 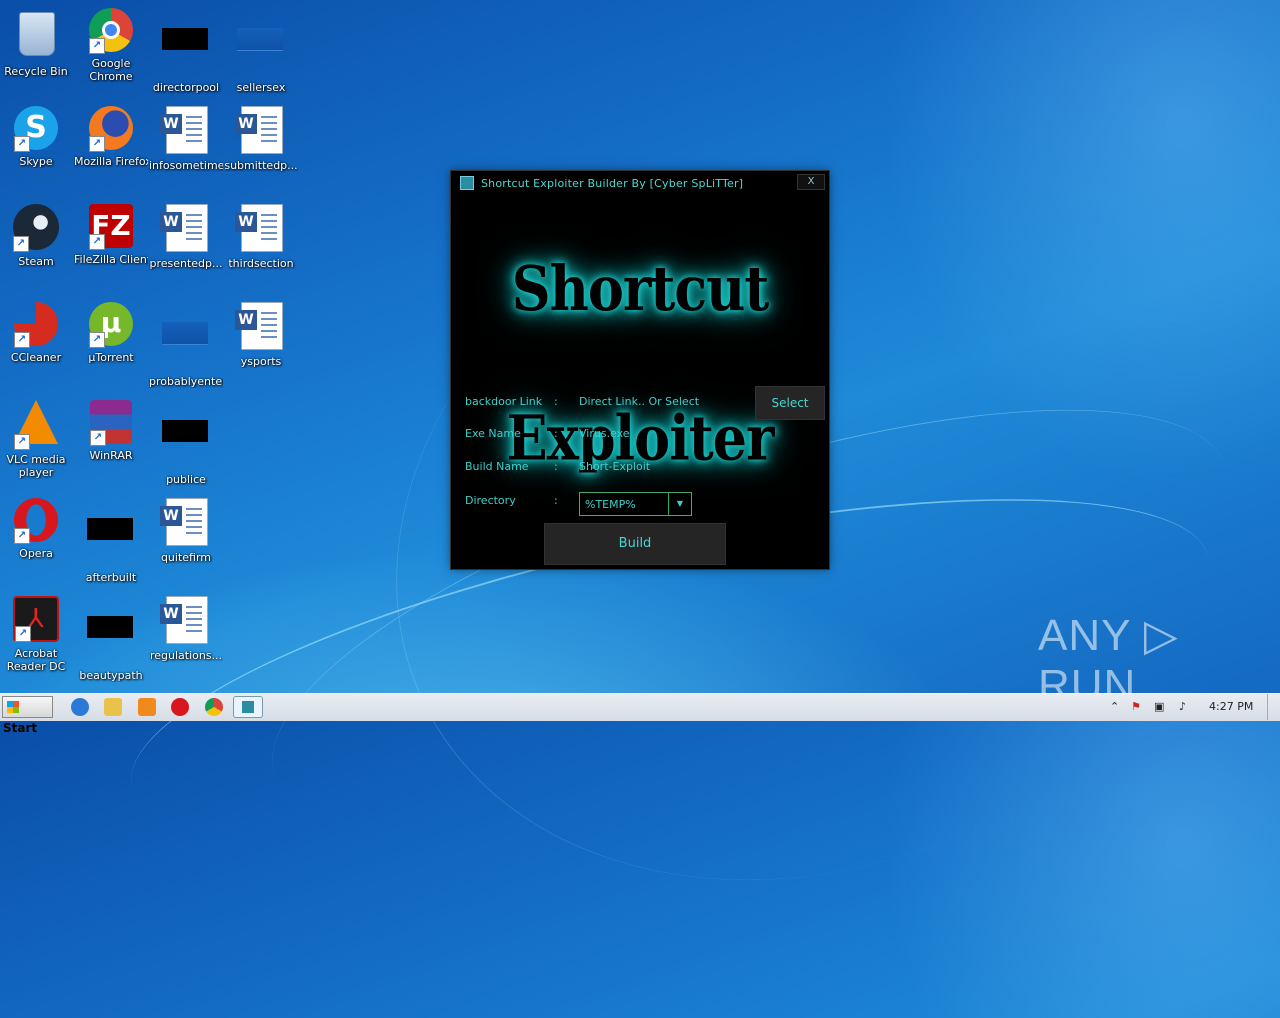 What do you see at coordinates (147, 707) in the screenshot?
I see `media-player-icon` at bounding box center [147, 707].